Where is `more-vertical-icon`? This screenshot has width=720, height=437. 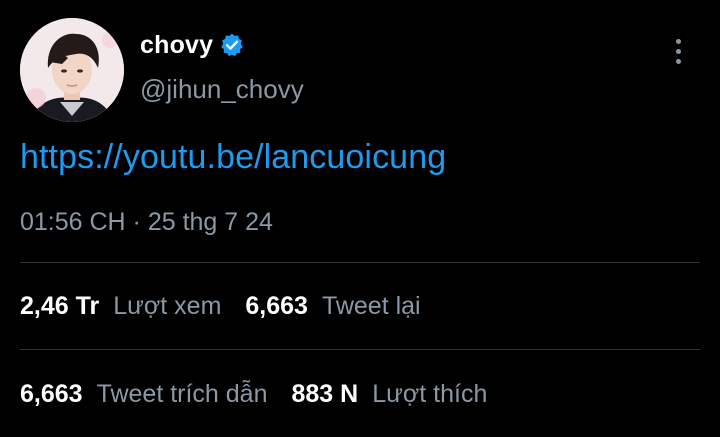
more-vertical-icon is located at coordinates (678, 41).